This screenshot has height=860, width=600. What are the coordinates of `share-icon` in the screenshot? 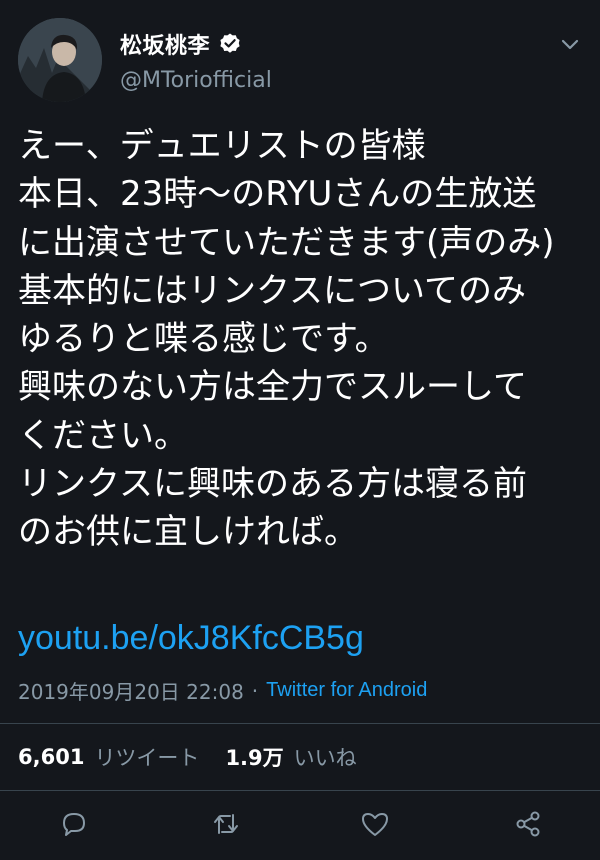 It's located at (528, 824).